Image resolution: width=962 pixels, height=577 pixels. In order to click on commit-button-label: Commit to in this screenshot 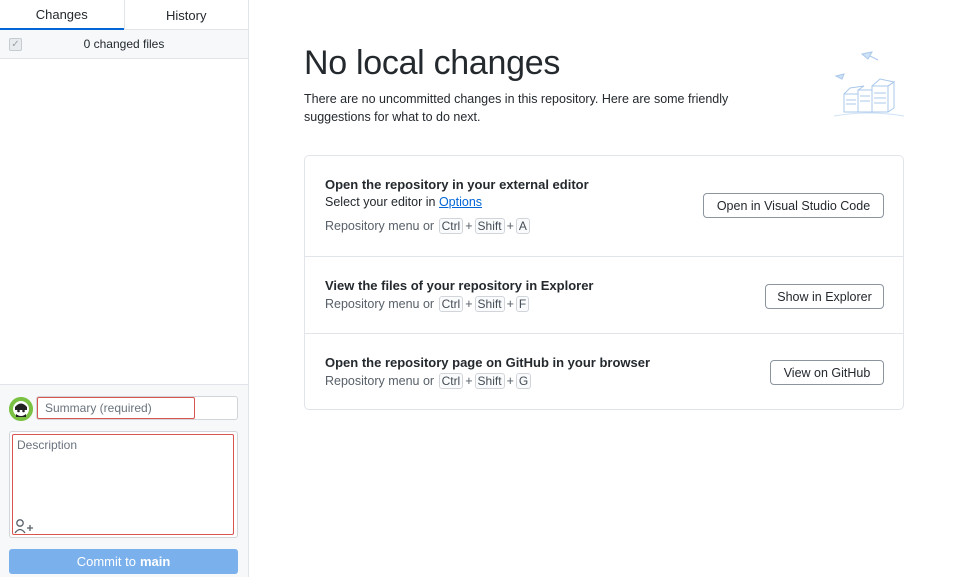, I will do `click(106, 561)`.